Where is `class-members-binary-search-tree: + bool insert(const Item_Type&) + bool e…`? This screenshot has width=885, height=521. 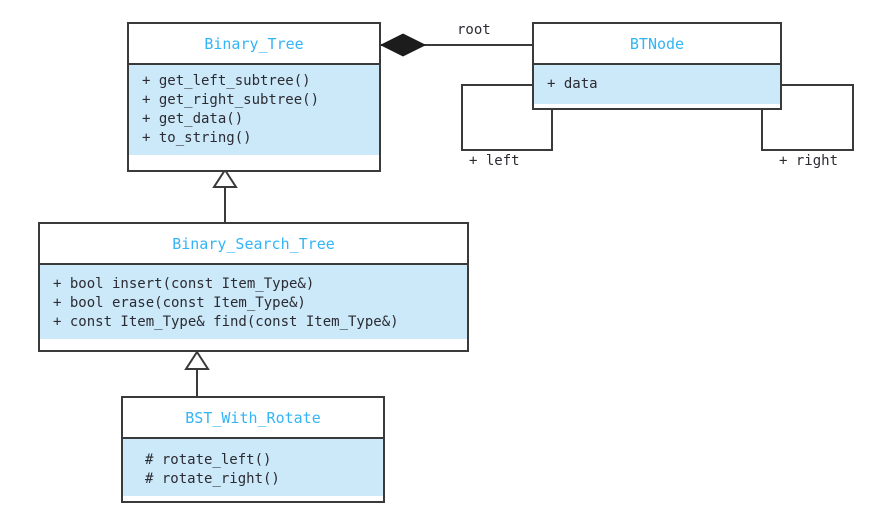 class-members-binary-search-tree: + bool insert(const Item_Type&) + bool e… is located at coordinates (253, 302).